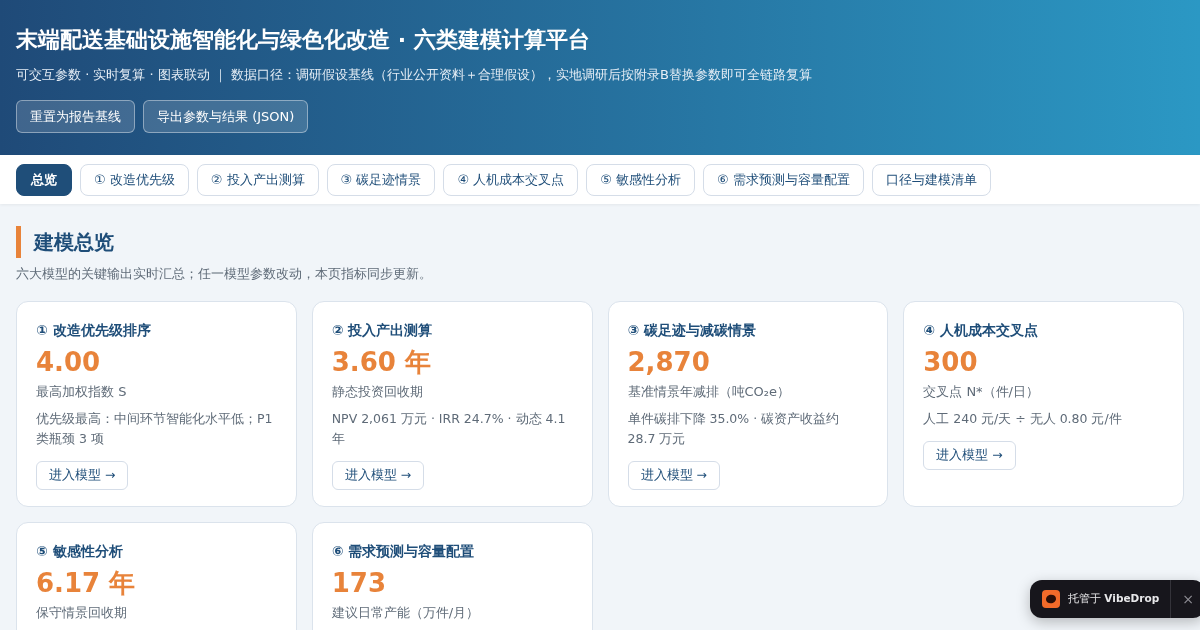 The image size is (1200, 630). I want to click on tab: 口径与建模清单, so click(931, 179).